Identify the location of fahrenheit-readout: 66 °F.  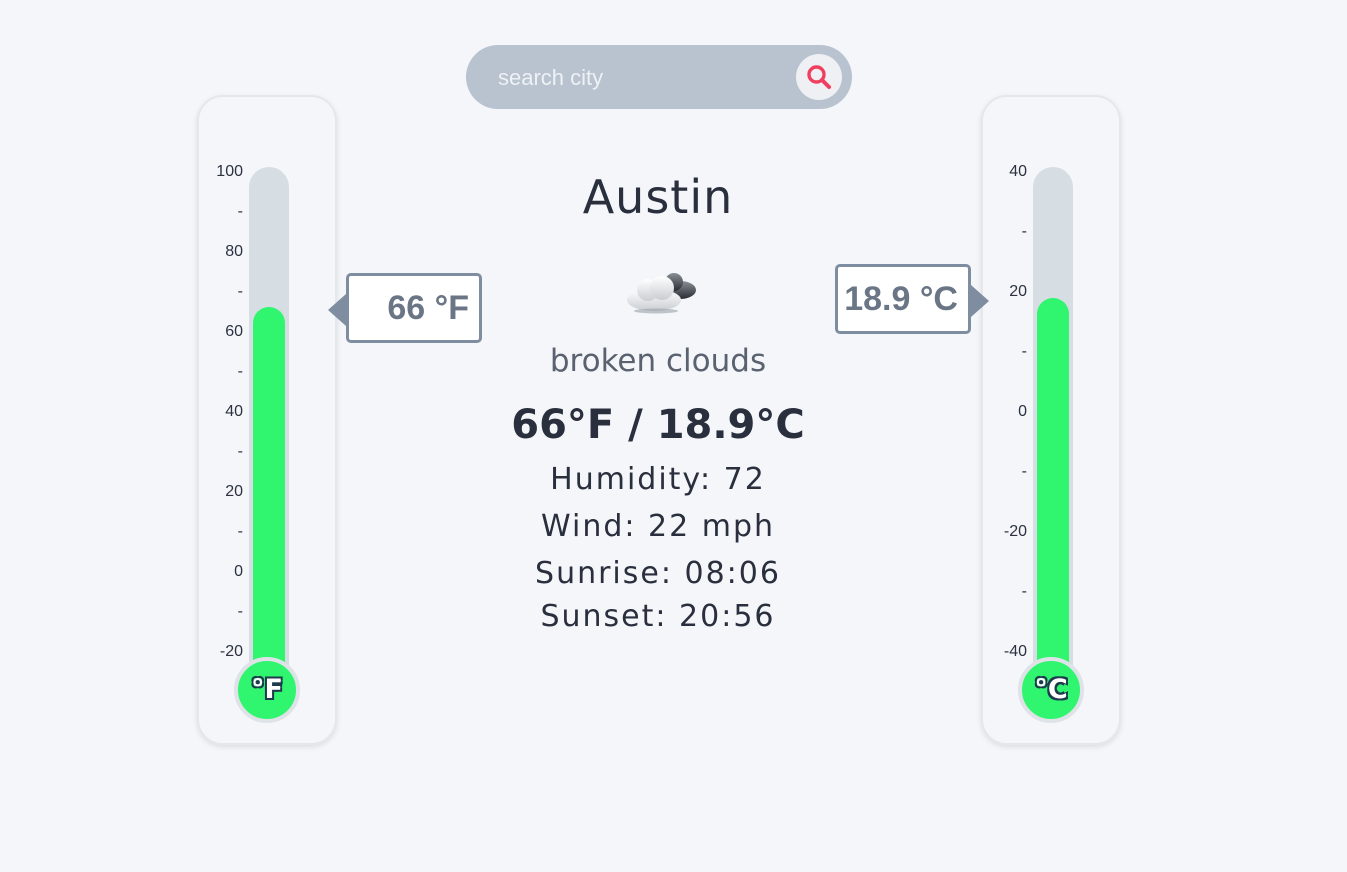
(414, 308).